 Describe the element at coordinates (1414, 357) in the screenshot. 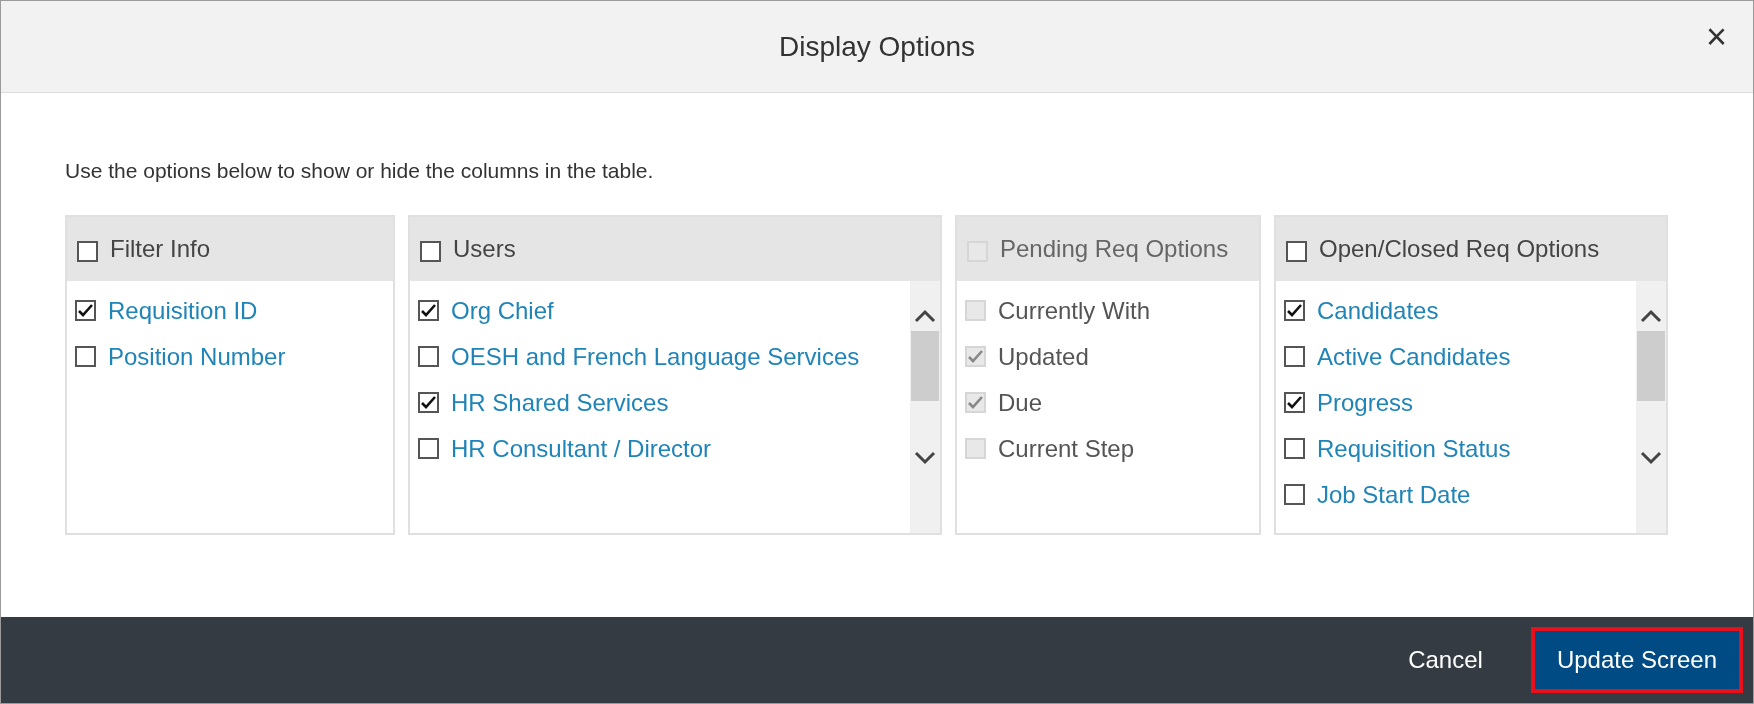

I see `column-option: Active Candidates` at that location.